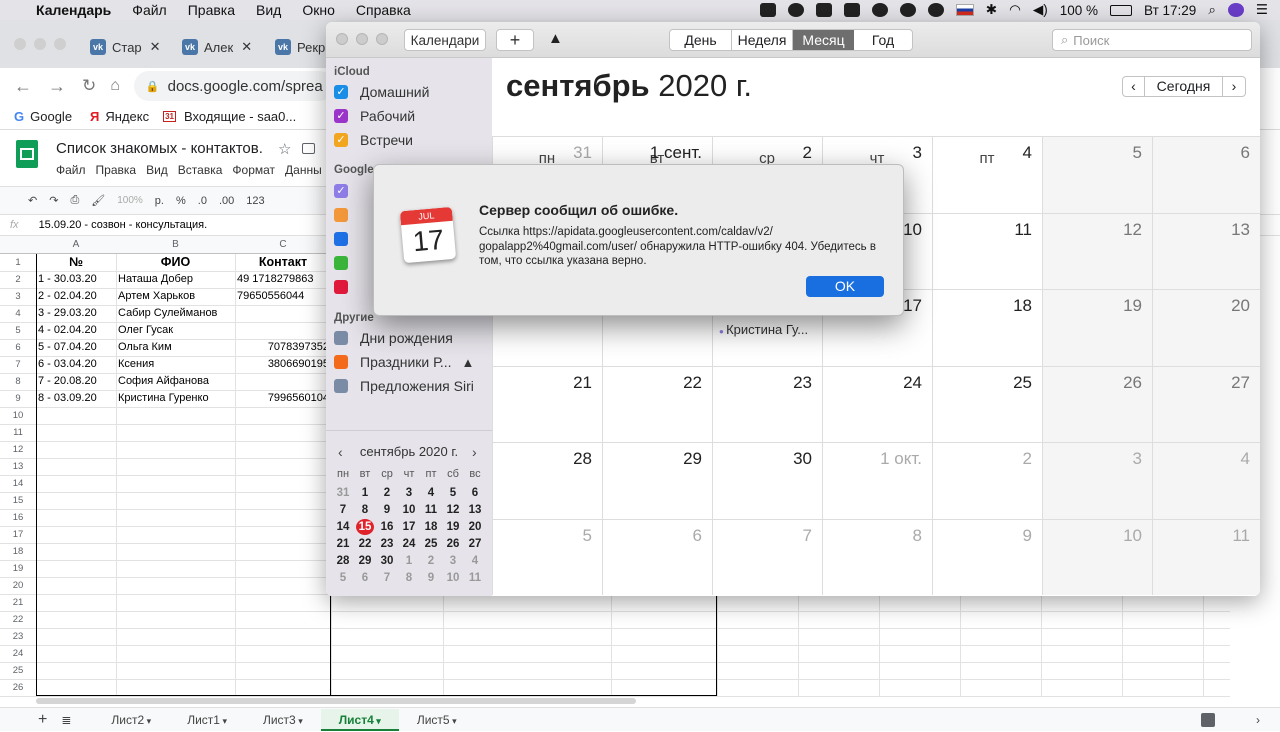 This screenshot has width=1280, height=732. What do you see at coordinates (283, 262) in the screenshot?
I see `header-cell: Контакт` at bounding box center [283, 262].